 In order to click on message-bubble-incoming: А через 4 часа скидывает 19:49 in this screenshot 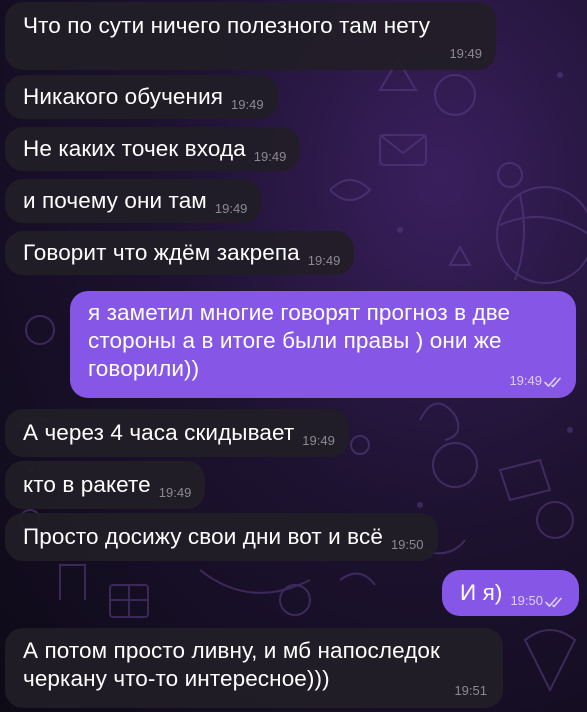, I will do `click(177, 433)`.